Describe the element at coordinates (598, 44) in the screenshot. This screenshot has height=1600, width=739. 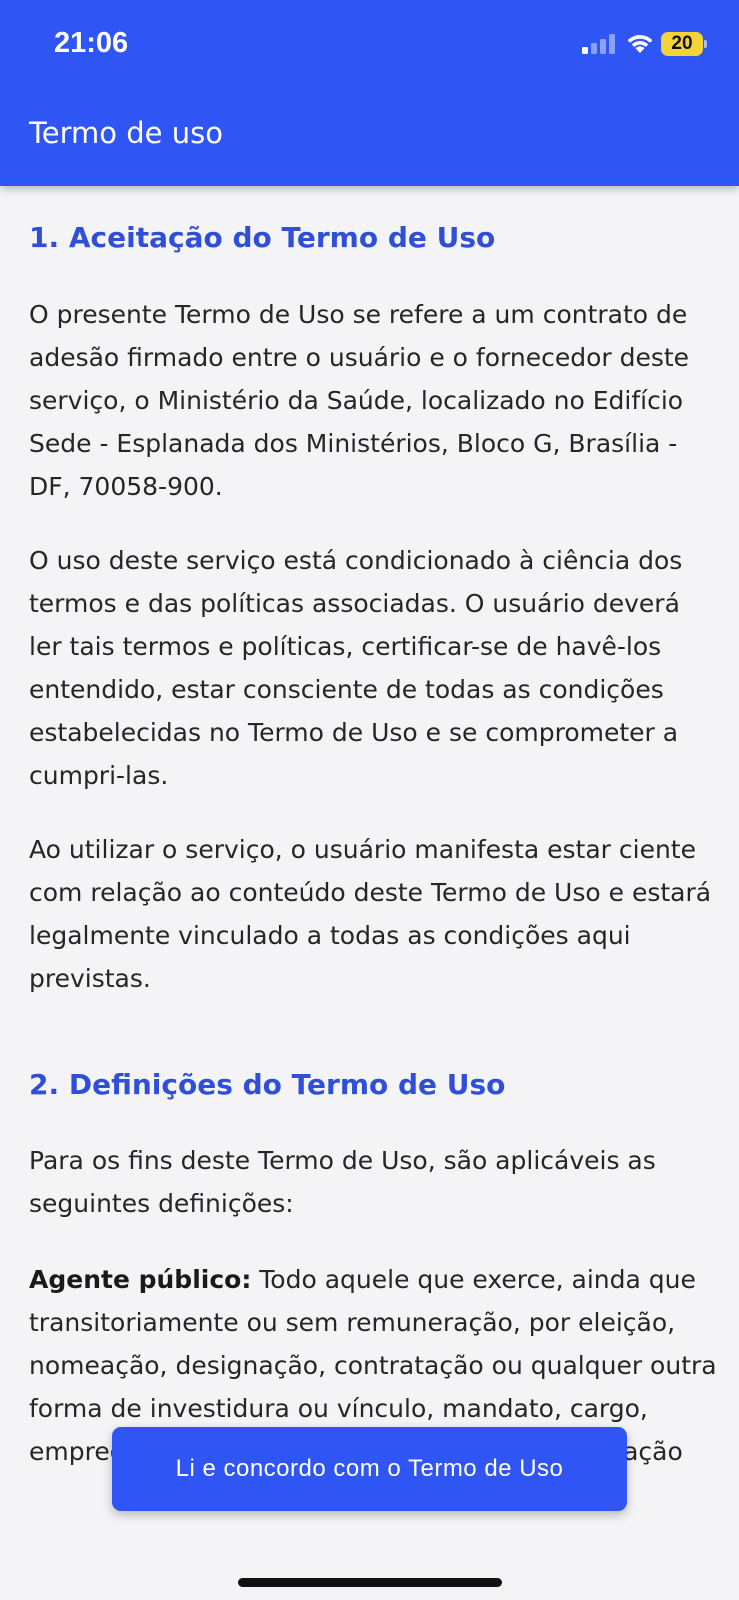
I see `cellular-signal-icon` at that location.